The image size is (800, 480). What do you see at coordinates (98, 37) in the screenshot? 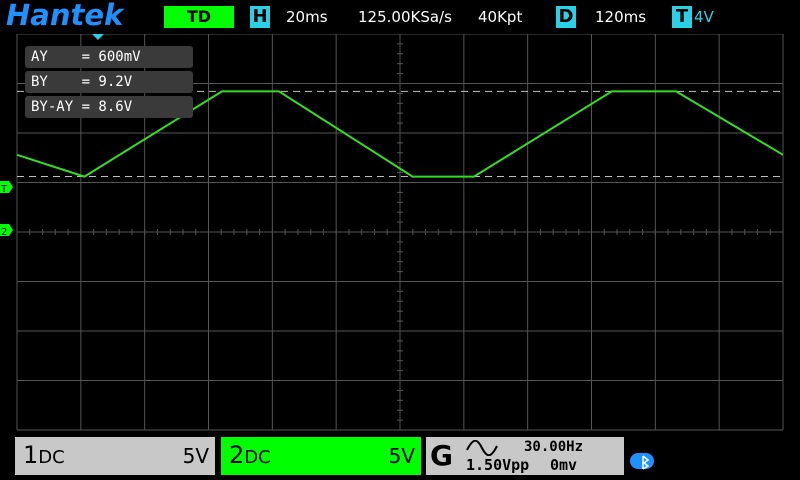
I see `trigger-position-marker` at bounding box center [98, 37].